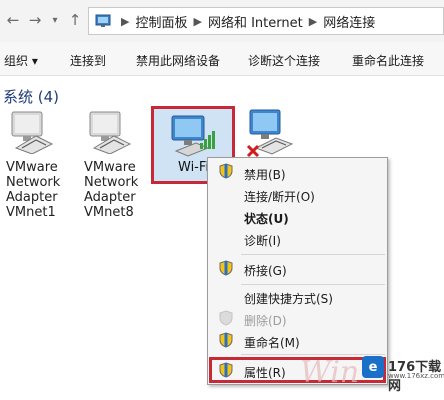  What do you see at coordinates (266, 218) in the screenshot?
I see `menu-item-status: 状态(U)` at bounding box center [266, 218].